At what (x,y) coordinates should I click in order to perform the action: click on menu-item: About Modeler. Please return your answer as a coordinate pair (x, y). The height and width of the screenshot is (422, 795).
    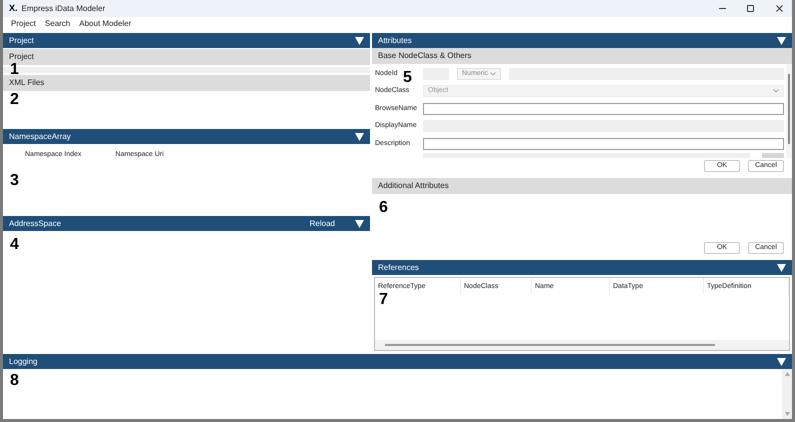
    Looking at the image, I should click on (105, 24).